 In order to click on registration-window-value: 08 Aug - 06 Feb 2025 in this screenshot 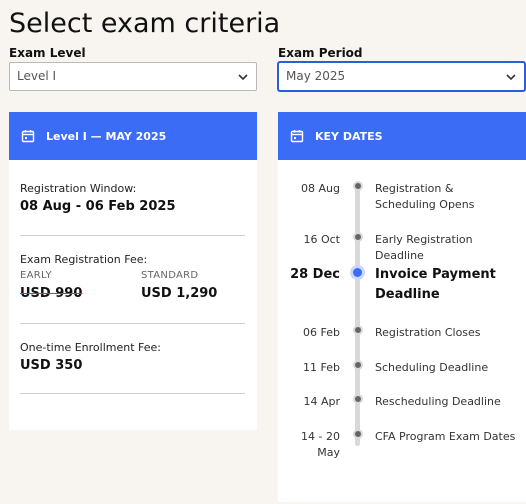, I will do `click(98, 206)`.